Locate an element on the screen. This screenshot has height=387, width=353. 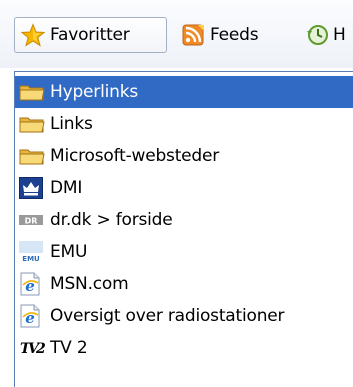
dmi-crown-icon is located at coordinates (33, 188).